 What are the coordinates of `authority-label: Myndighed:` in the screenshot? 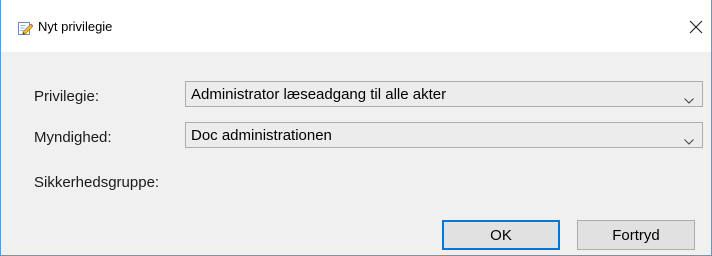 It's located at (73, 137).